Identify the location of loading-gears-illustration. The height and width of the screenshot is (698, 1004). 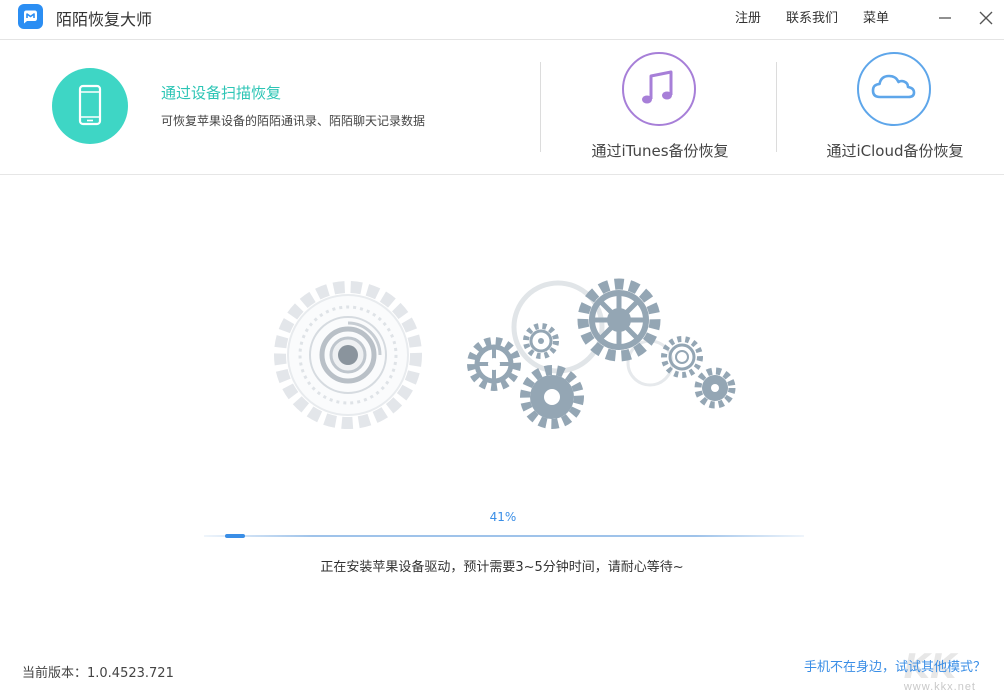
(508, 360).